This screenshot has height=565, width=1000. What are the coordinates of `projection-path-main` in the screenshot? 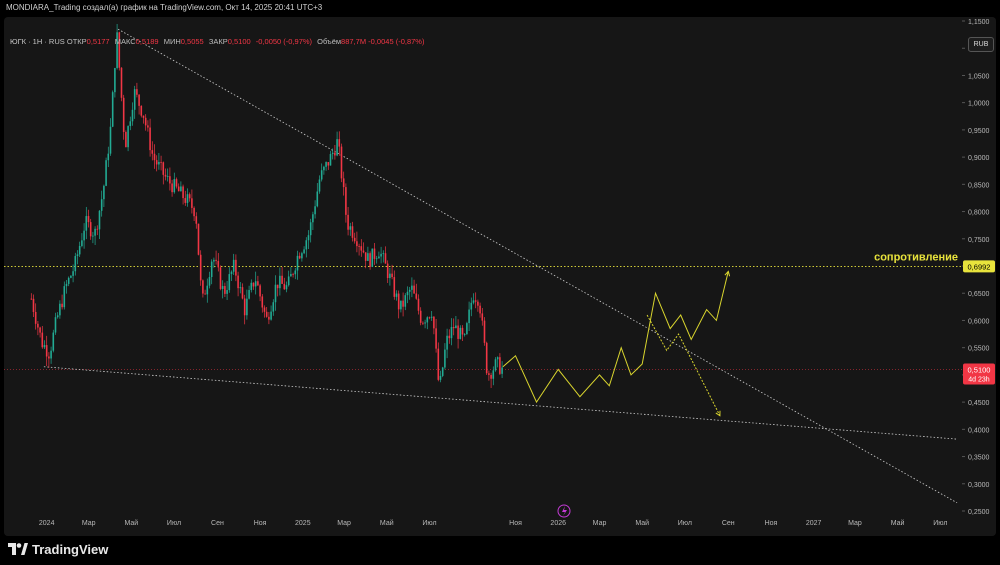 It's located at (615, 337).